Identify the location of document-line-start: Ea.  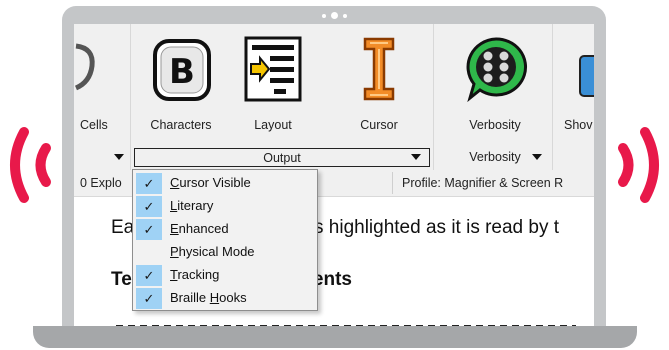
(123, 227).